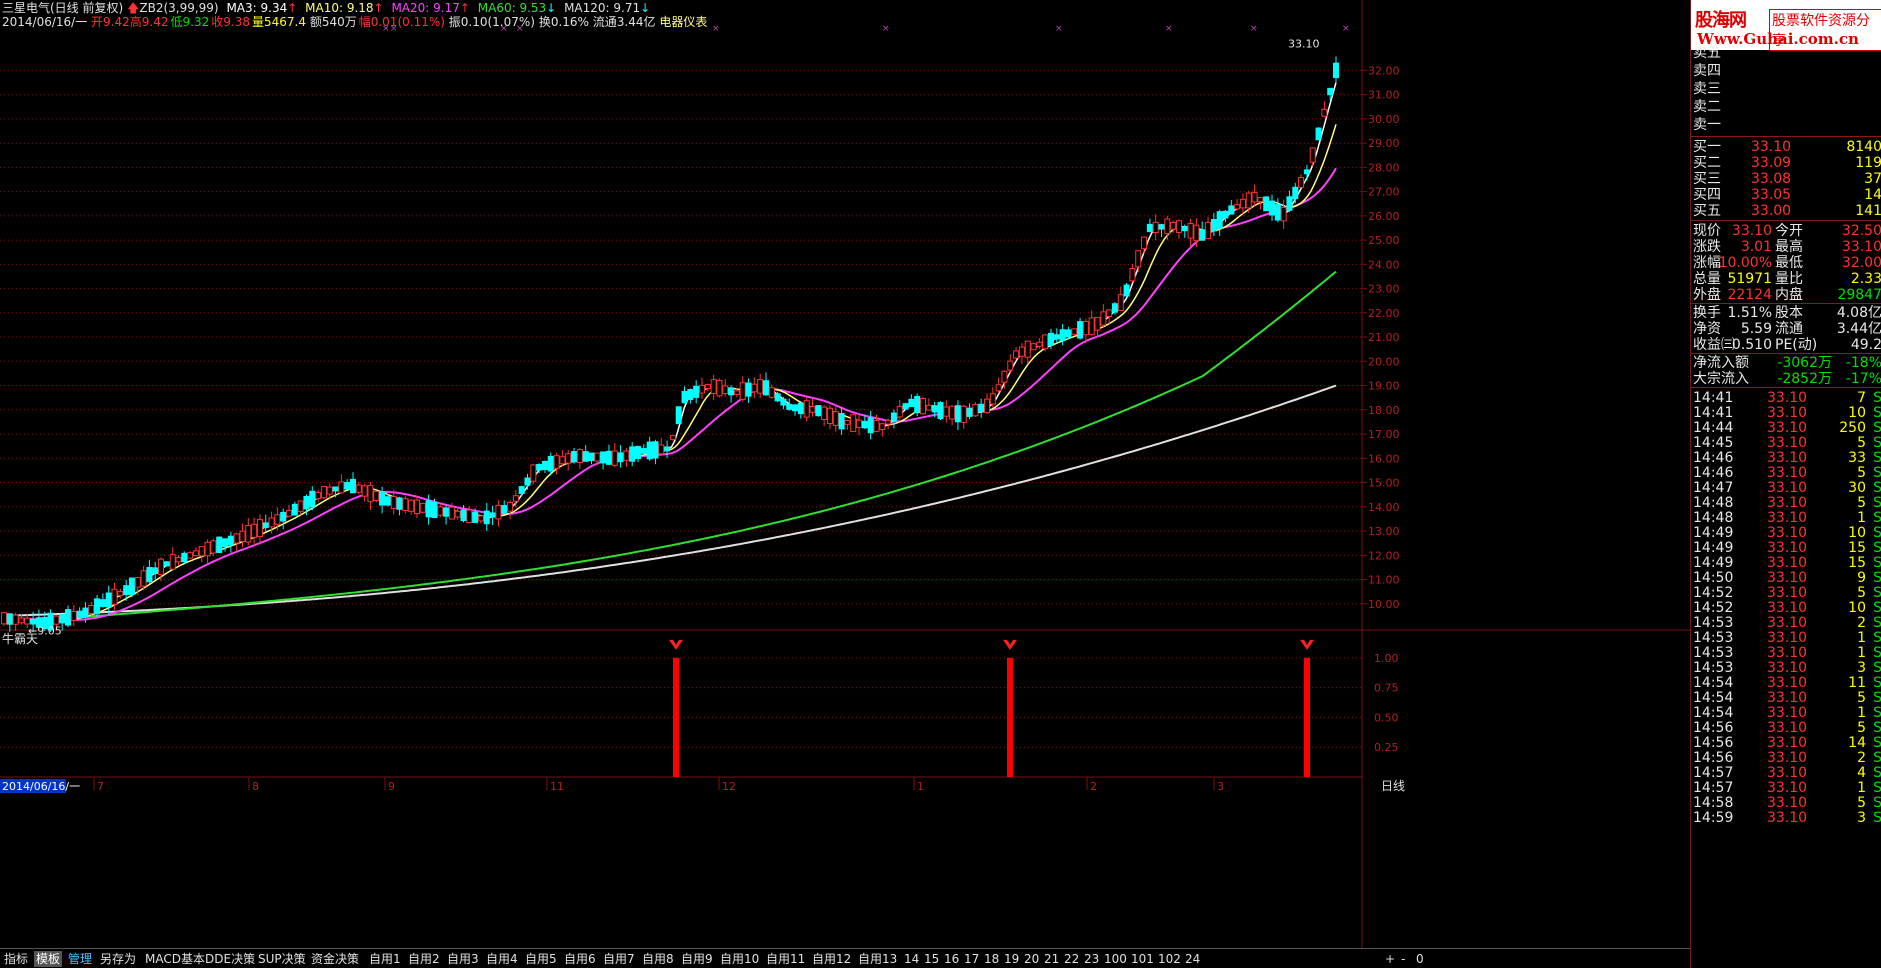 The height and width of the screenshot is (968, 1881). Describe the element at coordinates (335, 959) in the screenshot. I see `tab-8: 资金决策` at that location.